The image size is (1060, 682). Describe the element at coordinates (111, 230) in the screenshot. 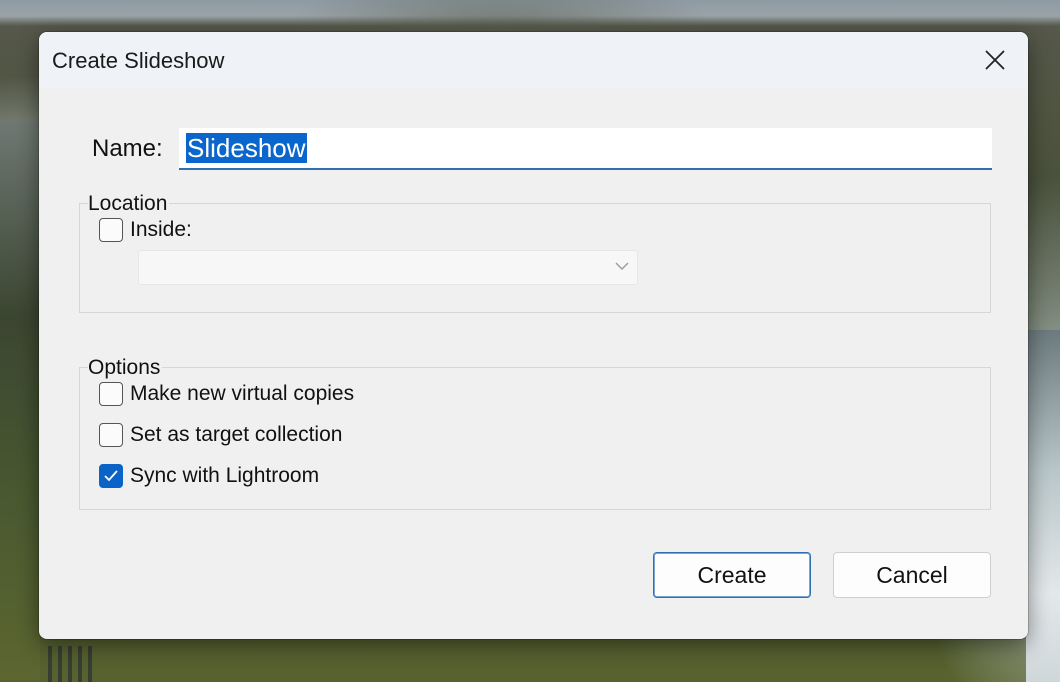

I see `inside-checkbox` at that location.